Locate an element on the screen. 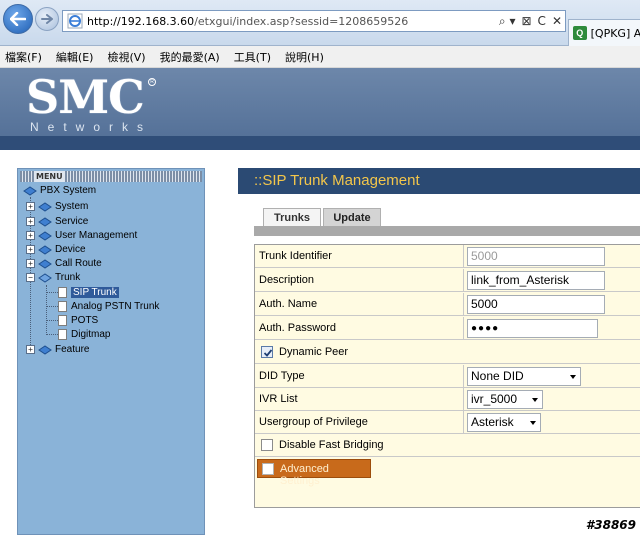  sidebar-item-pots: POTS is located at coordinates (78, 320).